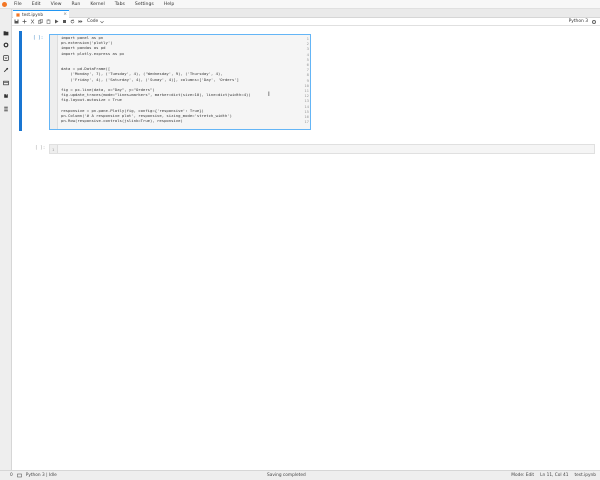 Image resolution: width=600 pixels, height=480 pixels. I want to click on code-cell-empty: [ ]: 1, so click(307, 149).